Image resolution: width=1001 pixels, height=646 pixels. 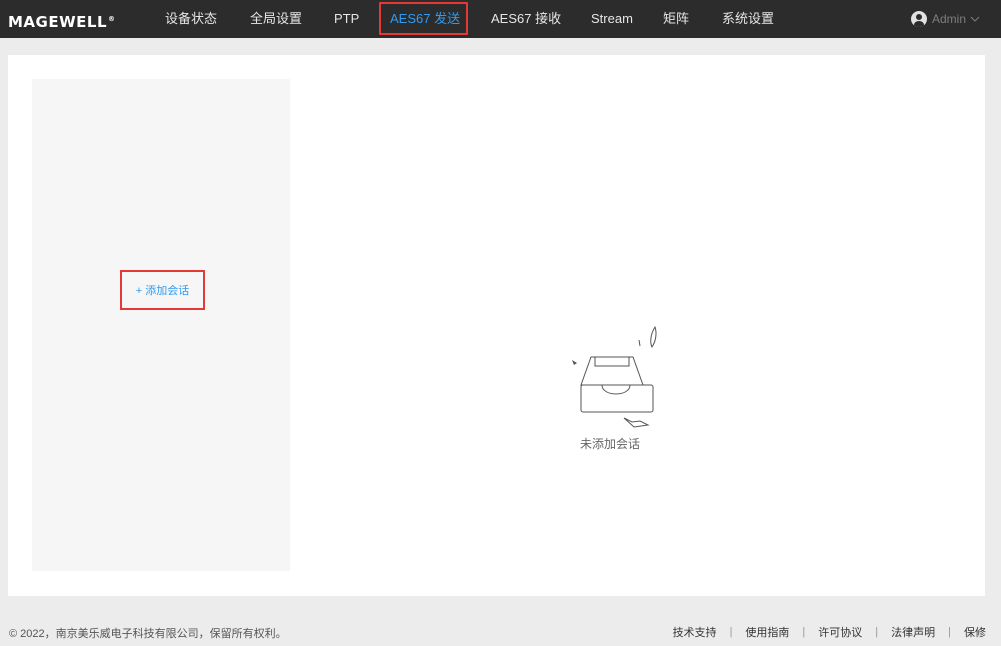 What do you see at coordinates (346, 19) in the screenshot?
I see `nav-ptp: PTP` at bounding box center [346, 19].